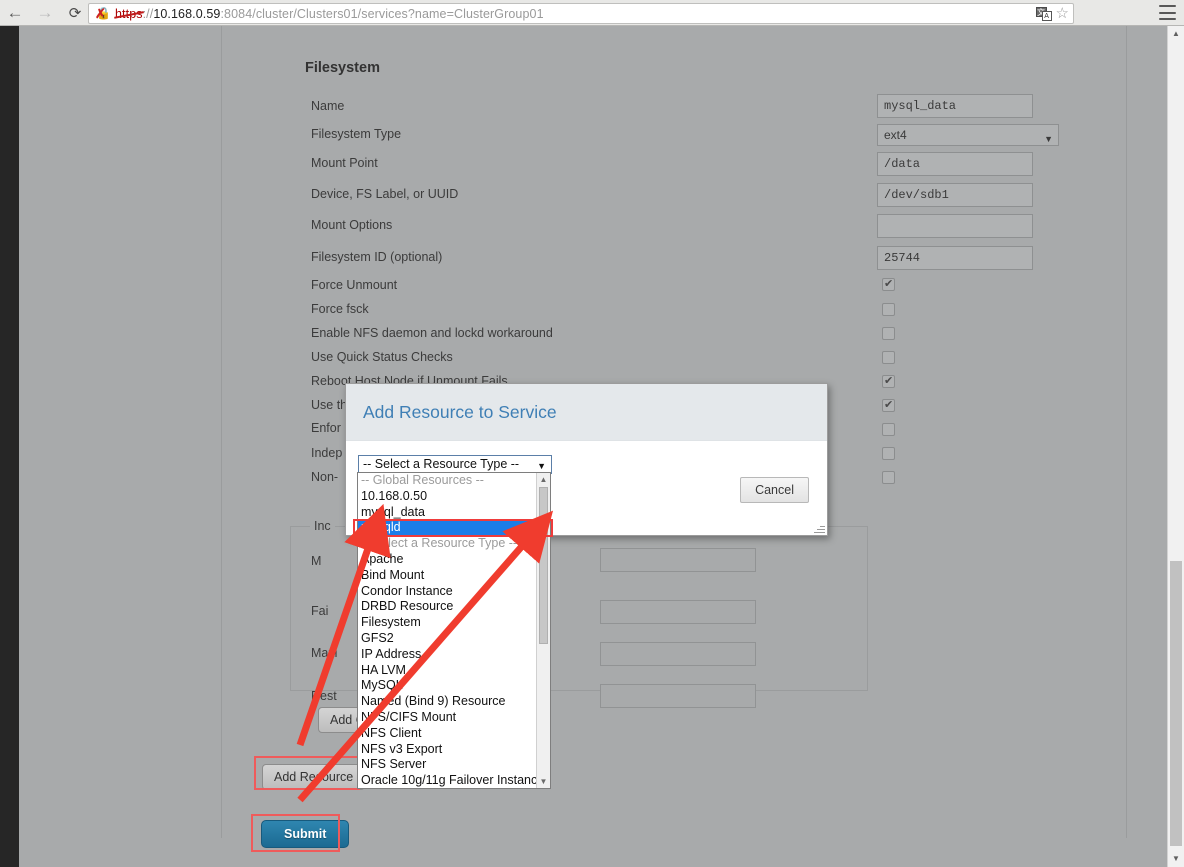  I want to click on dropdown-scrollbar: ▲ ▼, so click(543, 630).